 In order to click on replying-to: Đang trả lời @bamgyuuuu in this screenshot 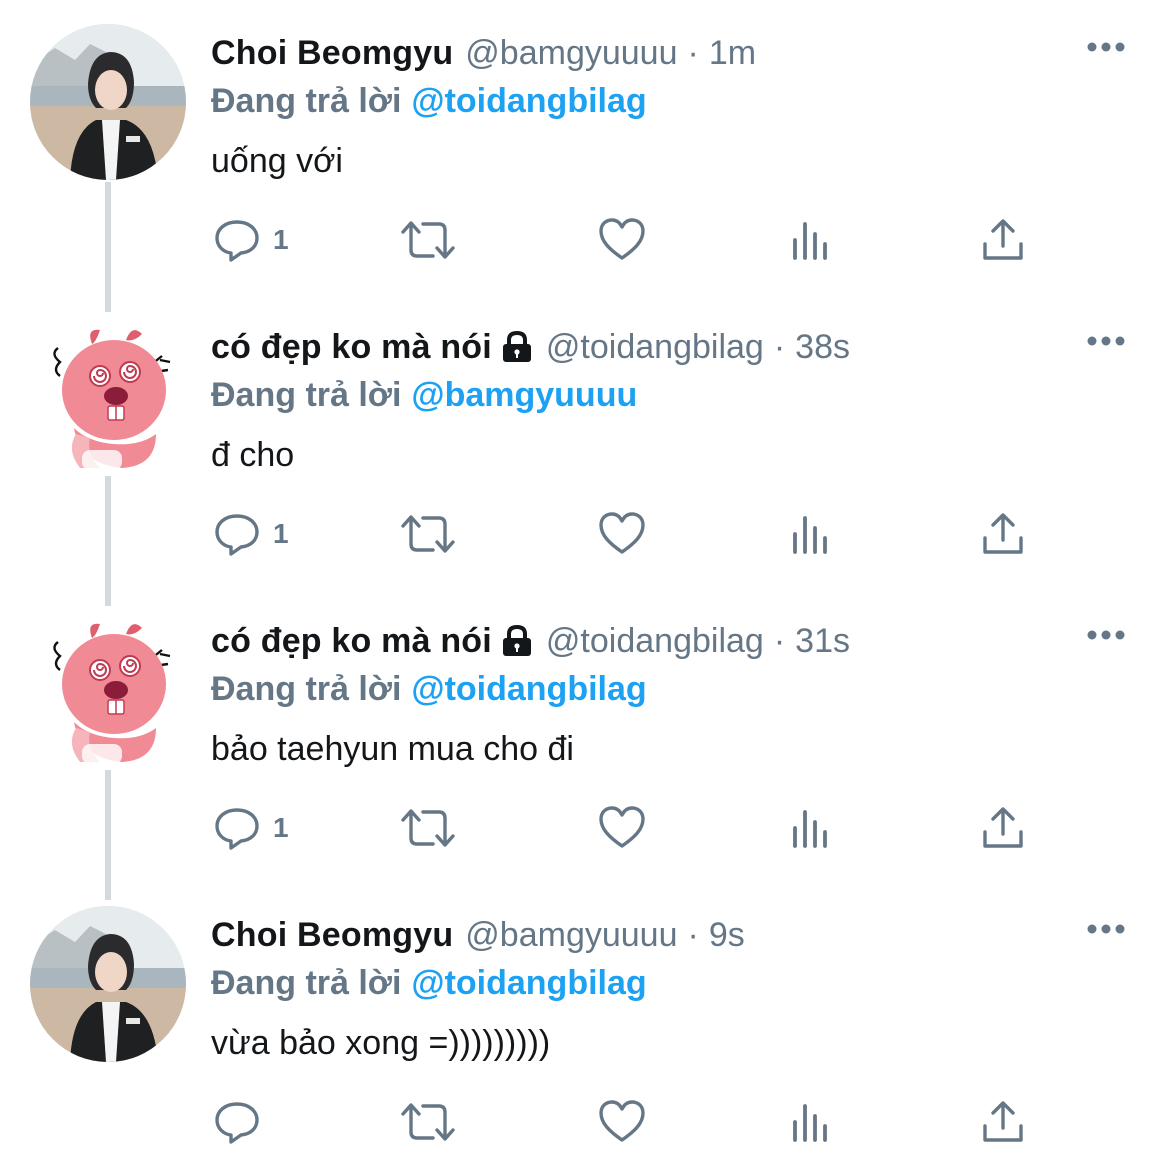, I will do `click(424, 395)`.